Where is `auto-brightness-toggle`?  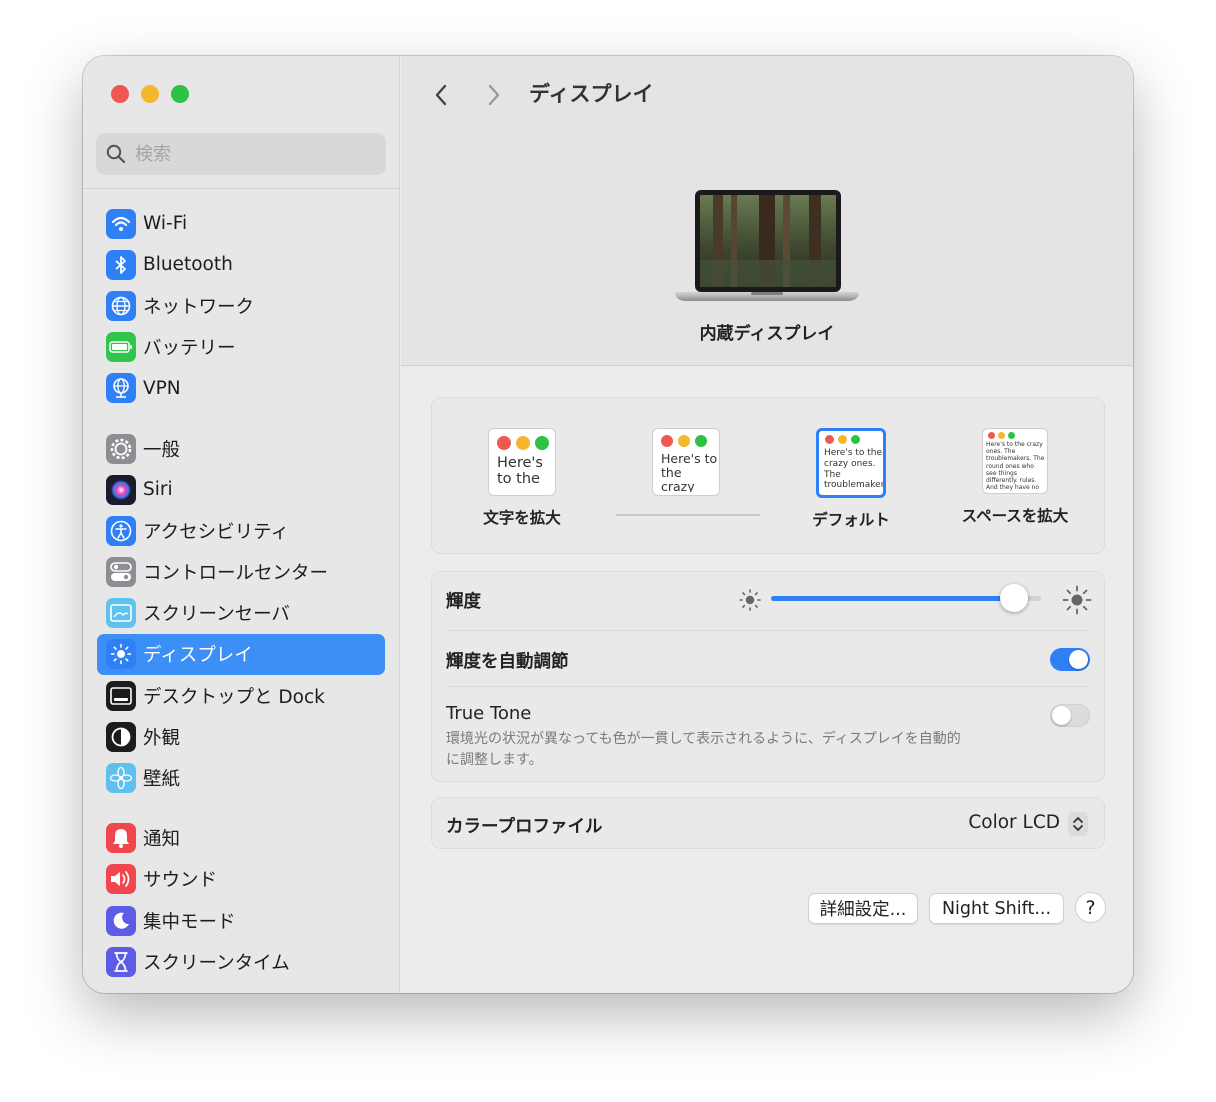
auto-brightness-toggle is located at coordinates (1070, 659).